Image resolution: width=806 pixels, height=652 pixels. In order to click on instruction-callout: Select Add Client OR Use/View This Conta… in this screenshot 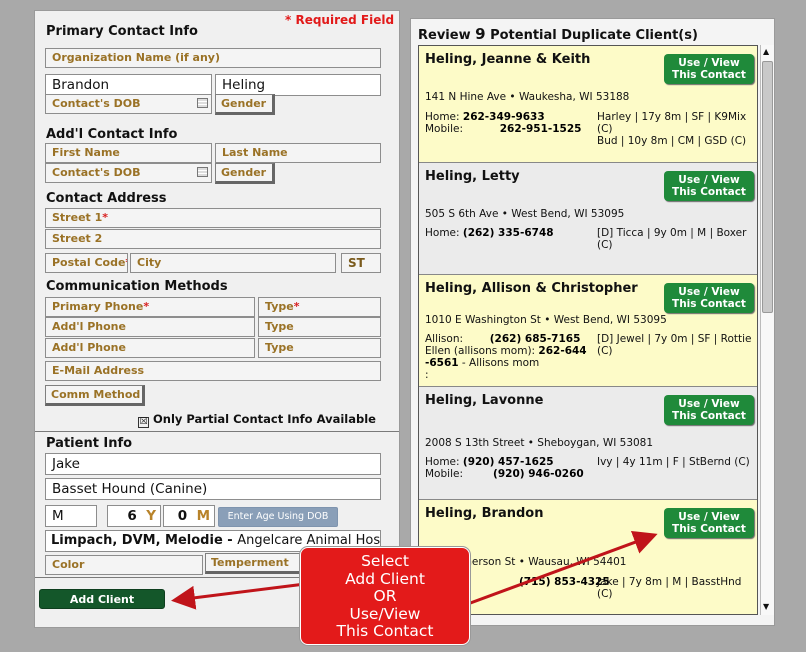, I will do `click(385, 596)`.